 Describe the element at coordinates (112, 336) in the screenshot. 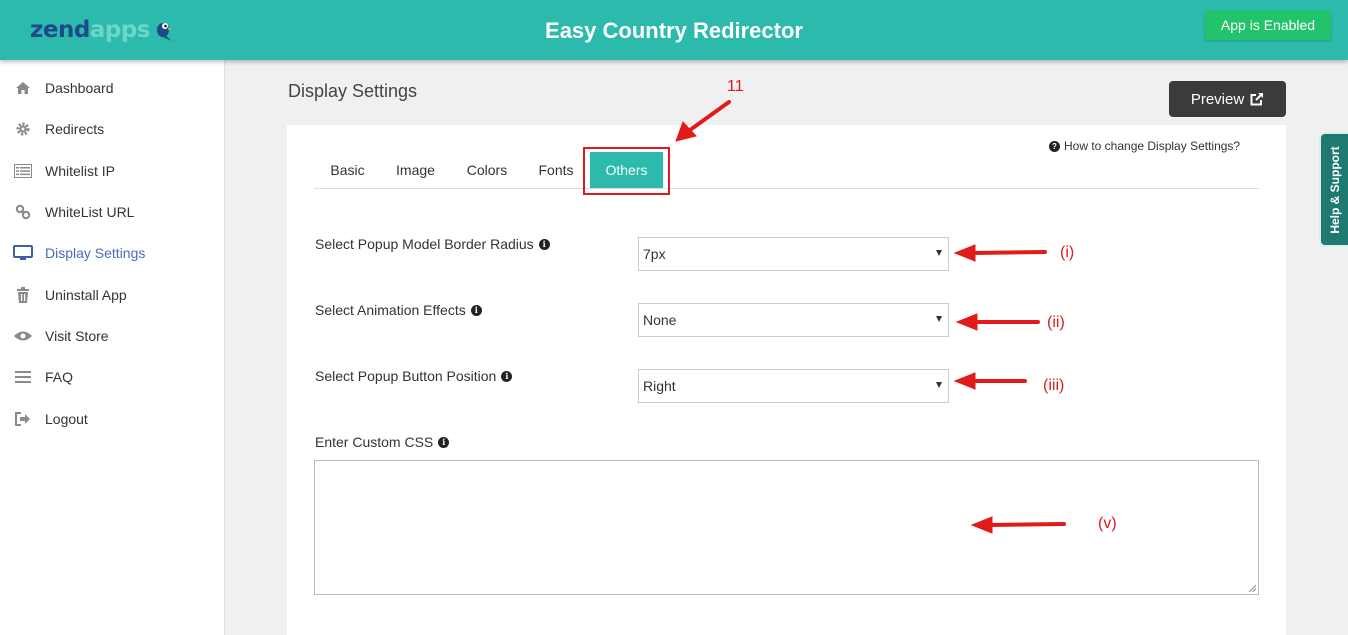

I see `sidebar-item-visit-store: Visit Store` at that location.